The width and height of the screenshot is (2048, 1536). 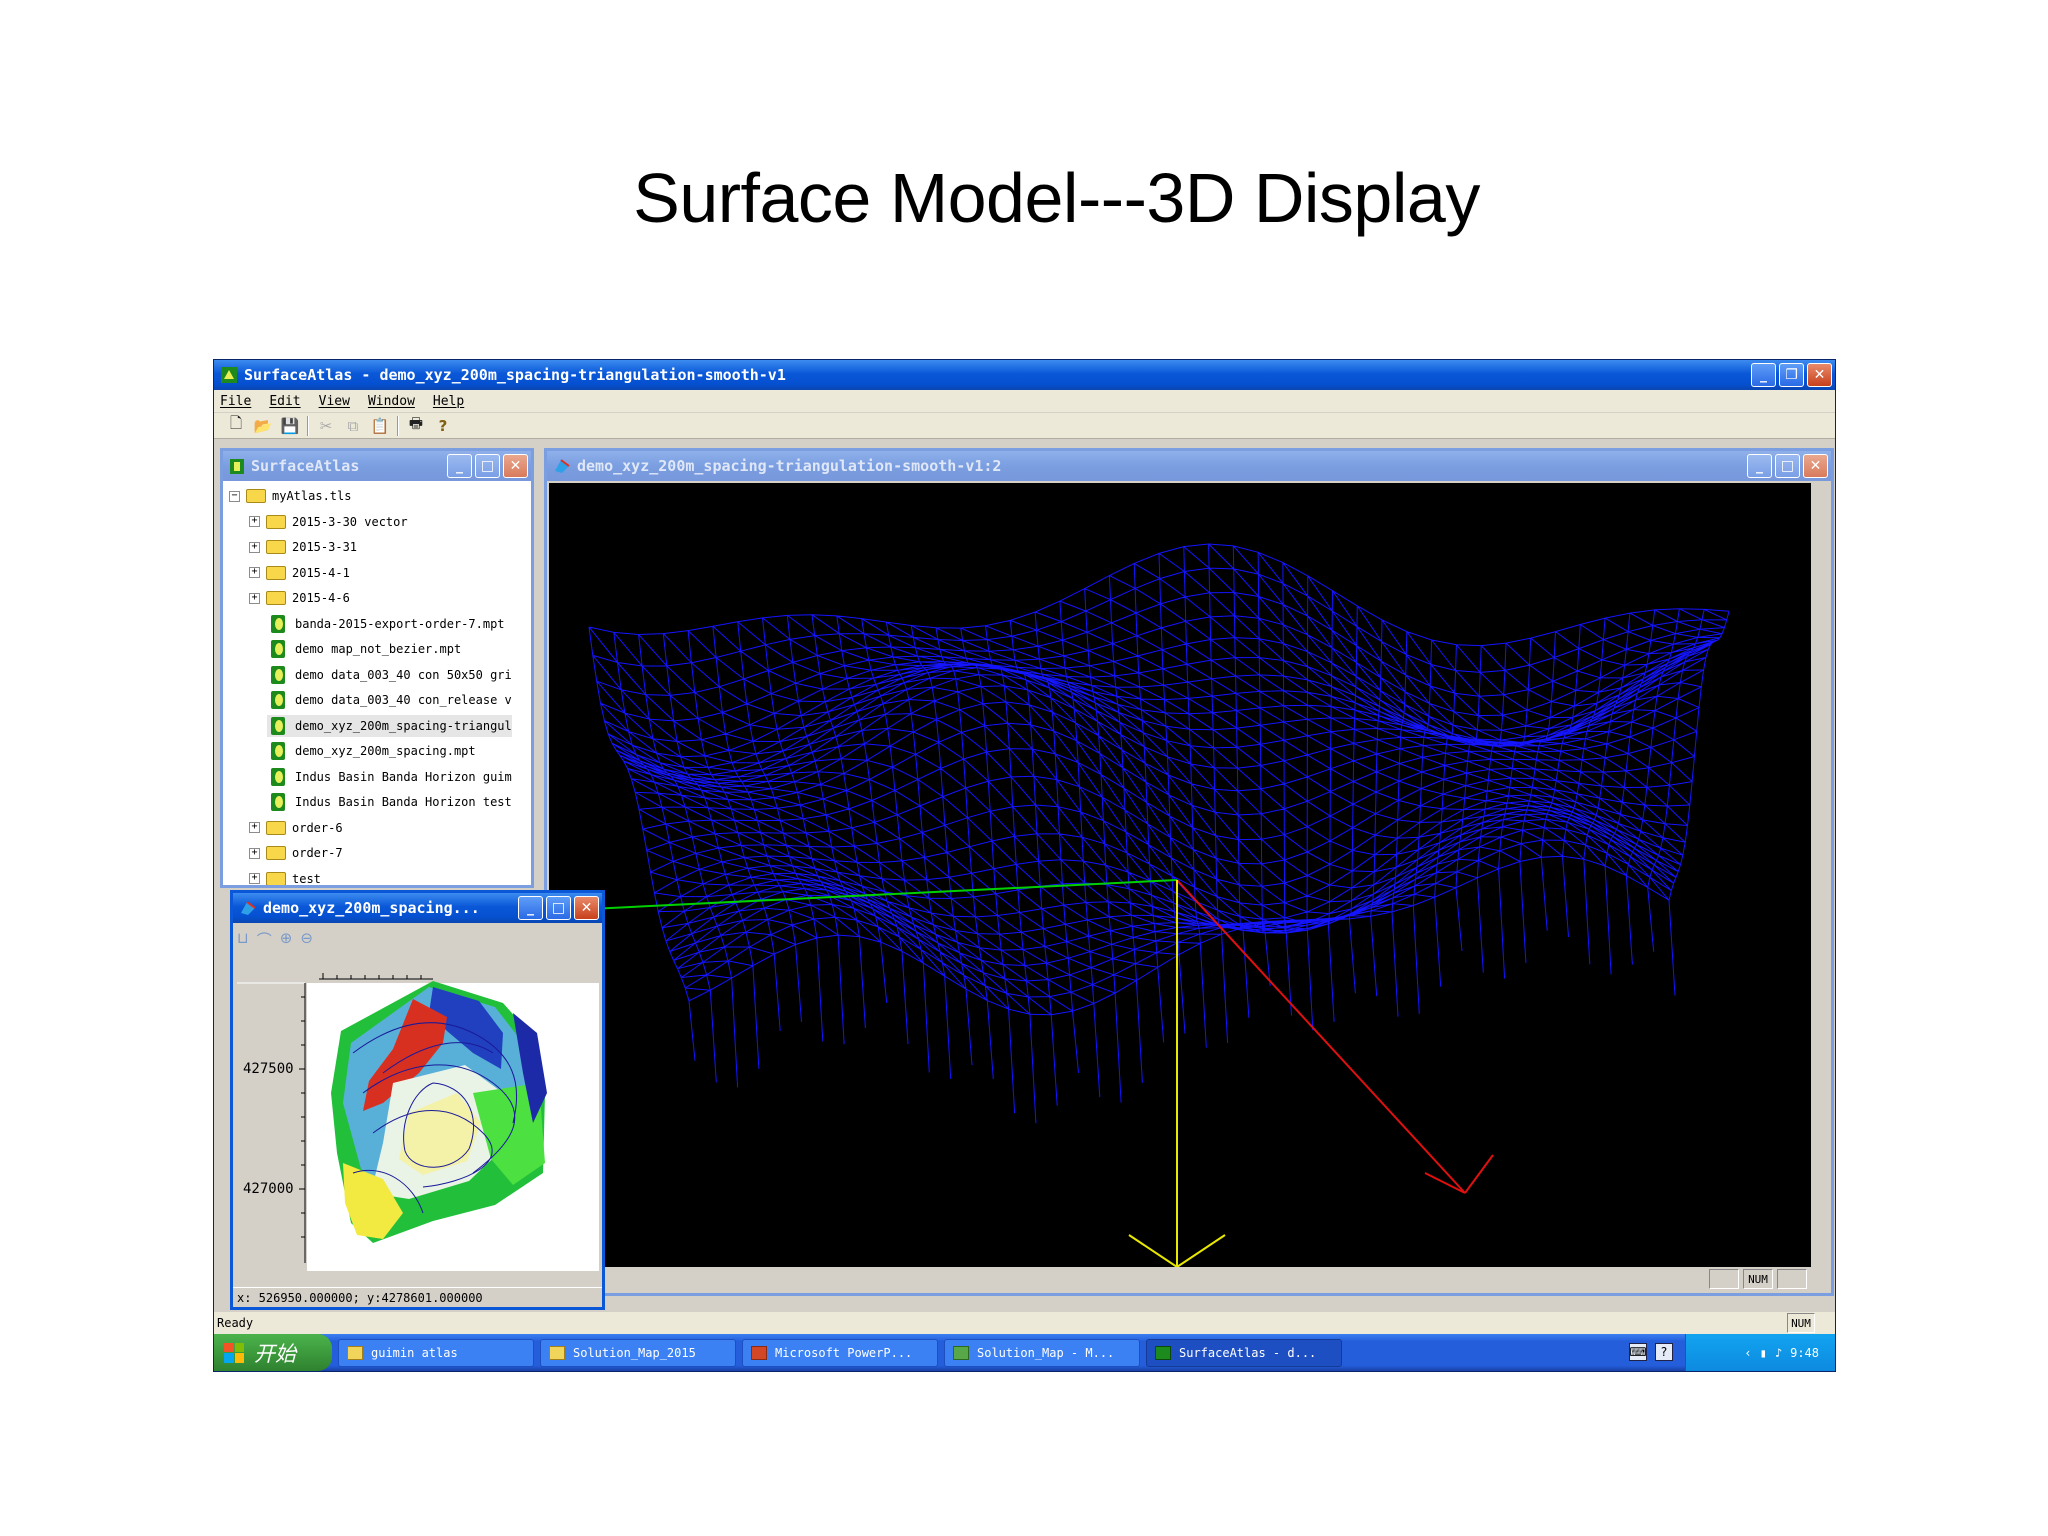 I want to click on save-icon: 💾, so click(x=290, y=426).